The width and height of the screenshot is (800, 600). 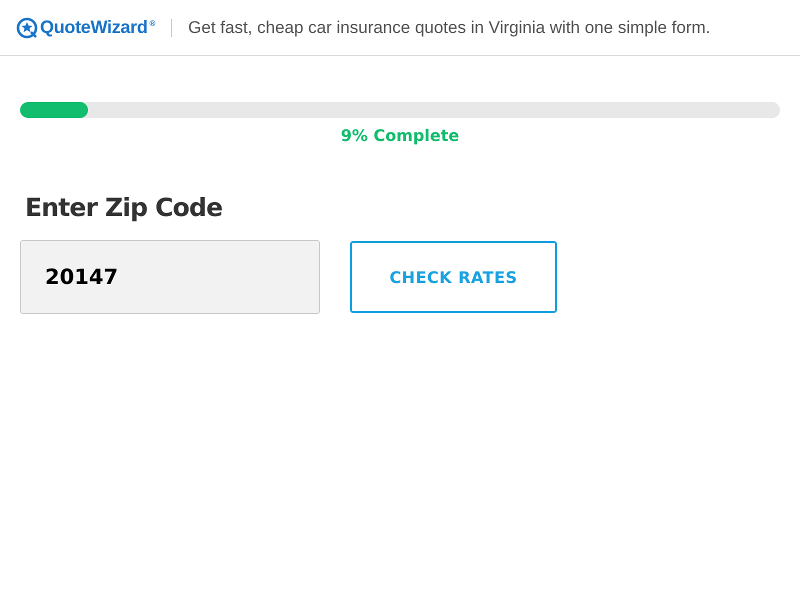 I want to click on registered-mark: ®, so click(x=153, y=23).